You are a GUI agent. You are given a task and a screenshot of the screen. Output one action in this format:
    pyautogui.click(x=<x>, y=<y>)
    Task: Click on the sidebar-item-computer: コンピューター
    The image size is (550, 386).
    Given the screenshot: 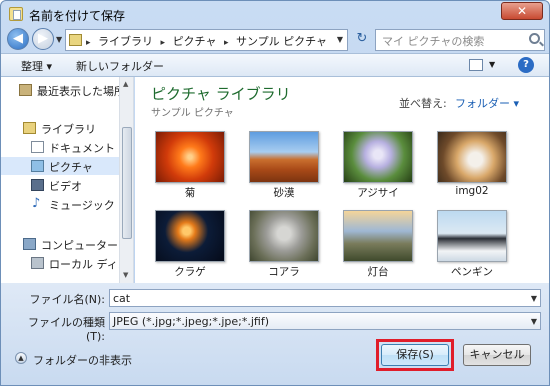 What is the action you would take?
    pyautogui.click(x=60, y=244)
    